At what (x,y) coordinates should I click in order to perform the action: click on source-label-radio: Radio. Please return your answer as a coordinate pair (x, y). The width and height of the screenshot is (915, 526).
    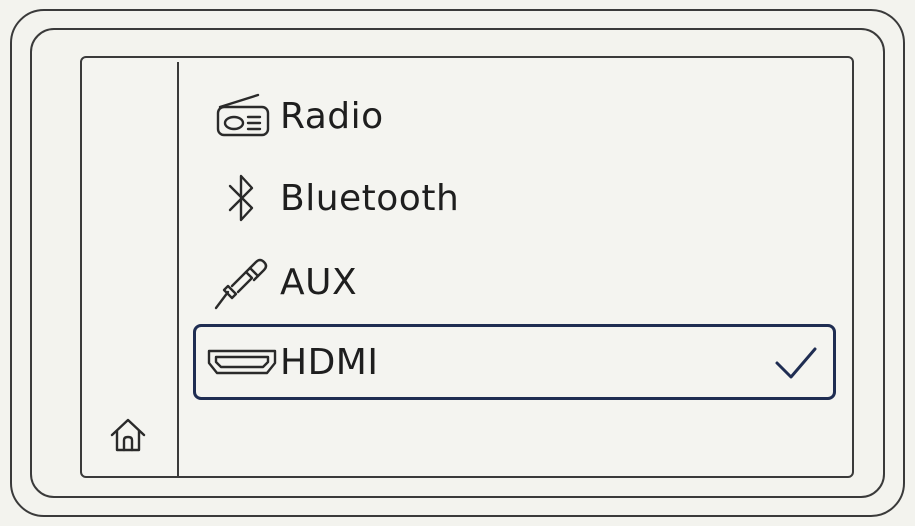
    Looking at the image, I should click on (332, 116).